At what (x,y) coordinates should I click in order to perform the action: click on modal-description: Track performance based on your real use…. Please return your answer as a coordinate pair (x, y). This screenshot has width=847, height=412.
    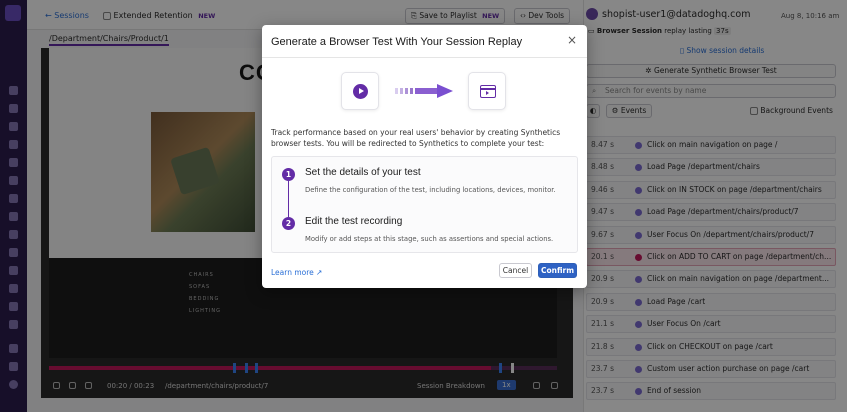
    Looking at the image, I should click on (416, 138).